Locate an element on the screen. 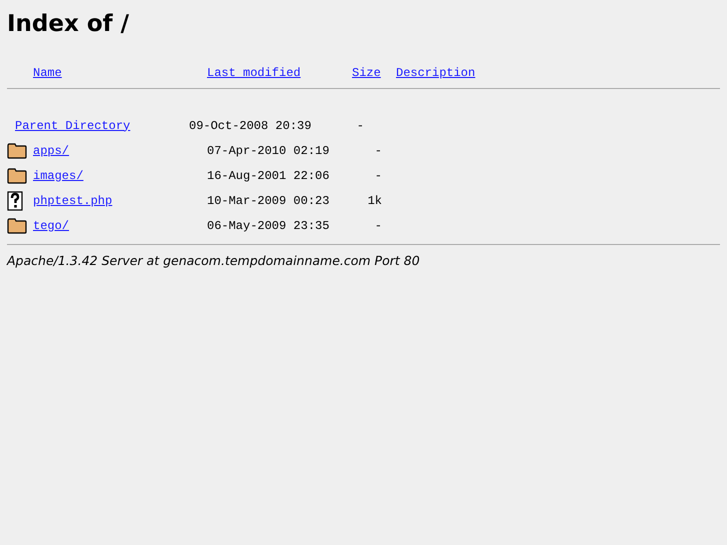  file-link: Parent Directory is located at coordinates (72, 125).